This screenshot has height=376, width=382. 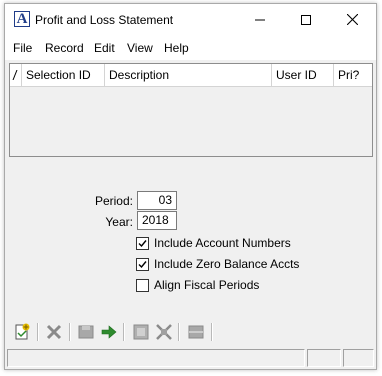 I want to click on delete-icon, so click(x=54, y=332).